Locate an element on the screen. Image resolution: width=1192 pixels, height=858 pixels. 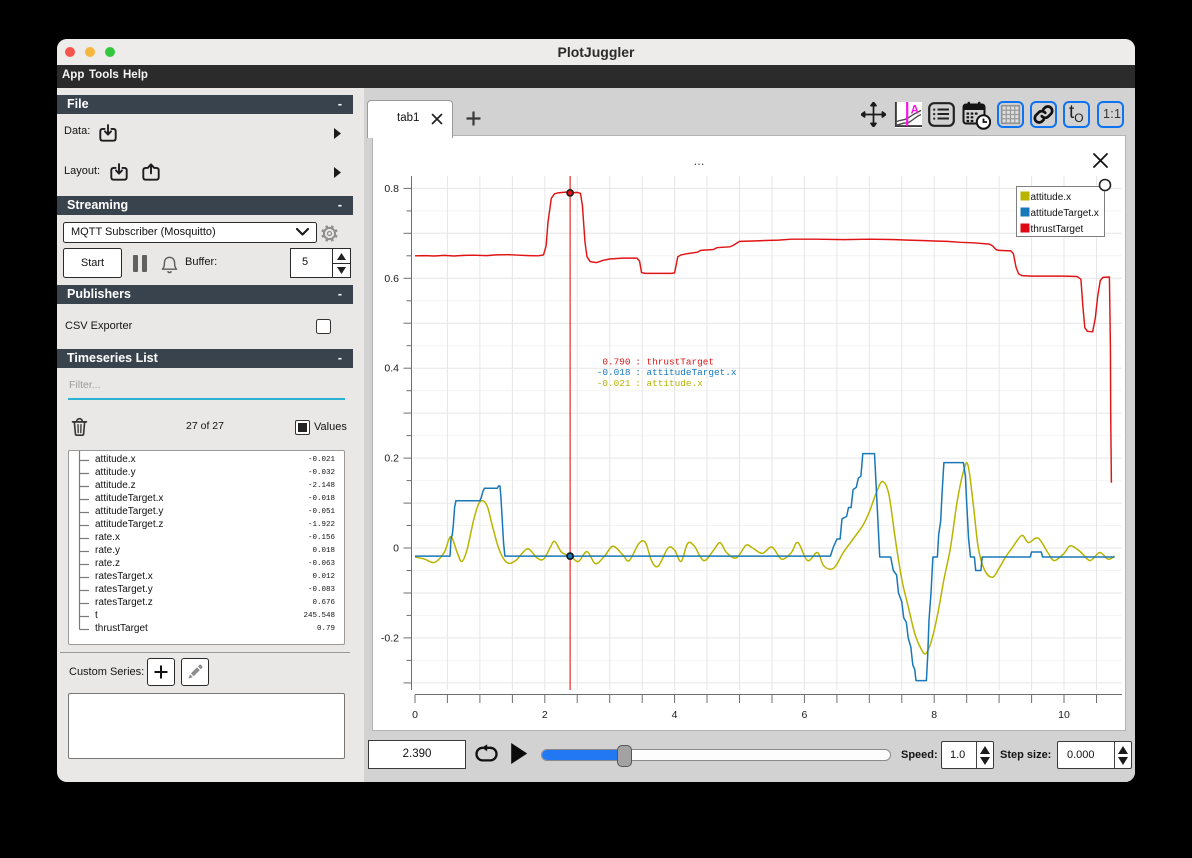
svg-text: 0.6 is located at coordinates (391, 279).